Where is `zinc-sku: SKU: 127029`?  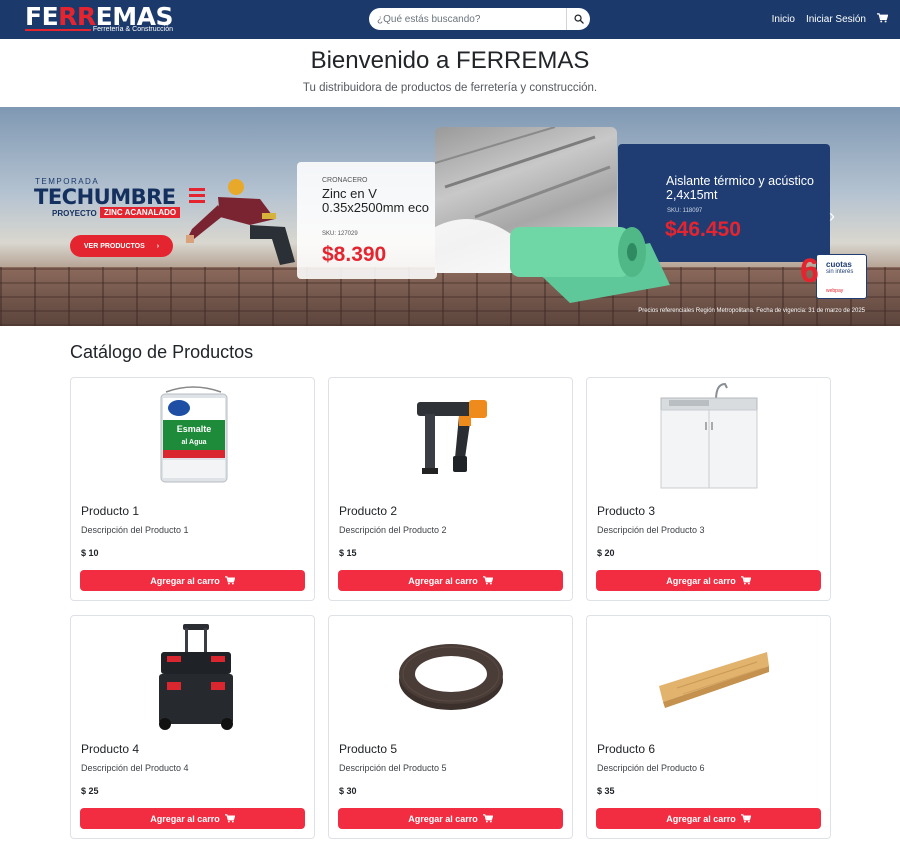
zinc-sku: SKU: 127029 is located at coordinates (340, 234).